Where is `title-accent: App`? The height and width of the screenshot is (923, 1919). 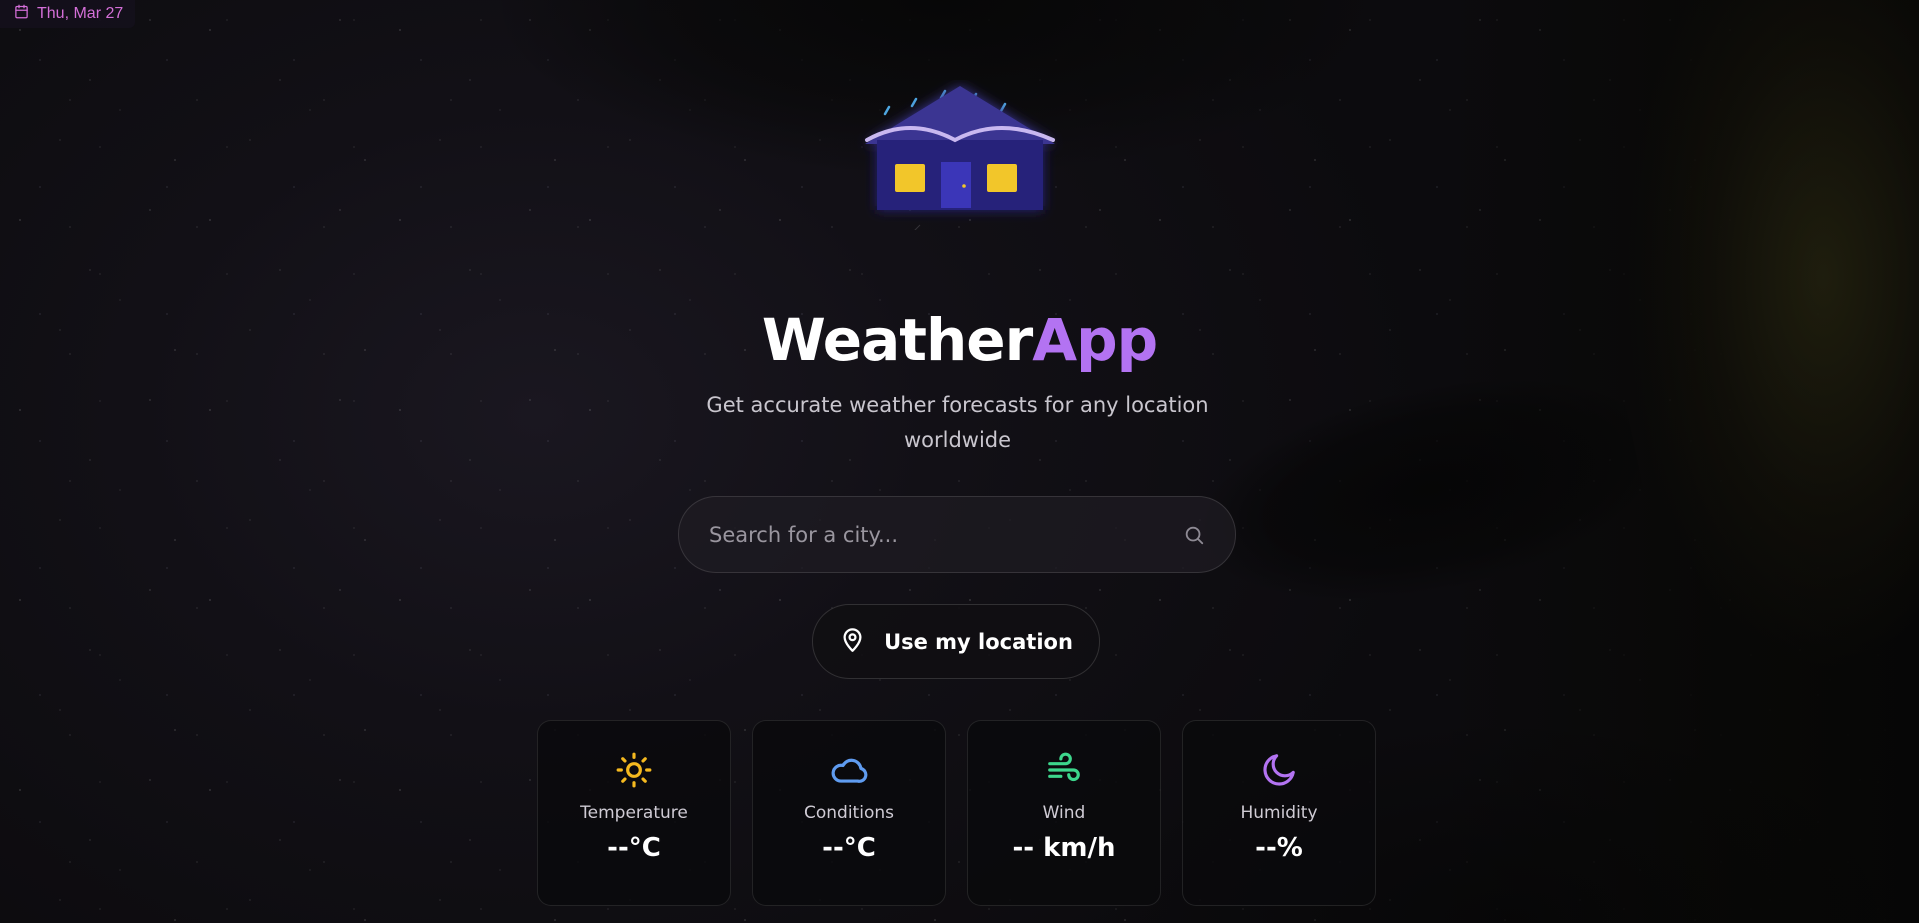 title-accent: App is located at coordinates (1095, 340).